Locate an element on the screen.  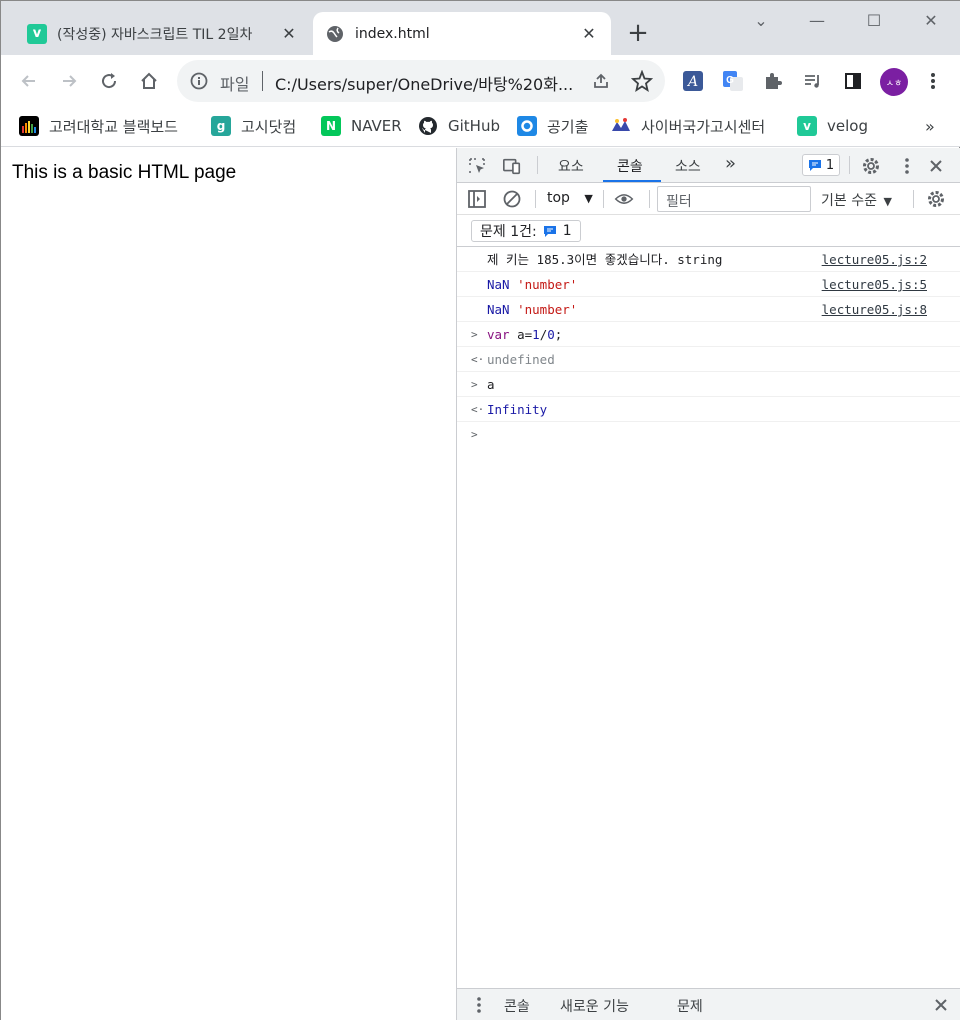
omnibox-separator is located at coordinates (262, 81).